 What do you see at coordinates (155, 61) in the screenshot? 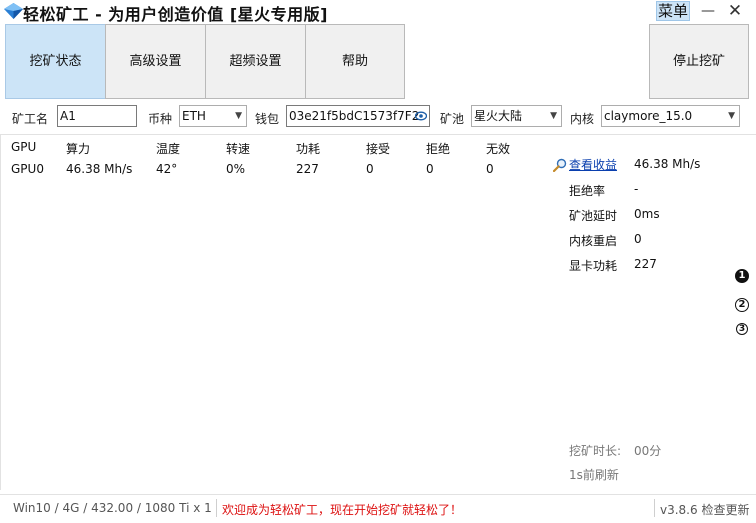
I see `tab-advanced-settings: 高级设置` at bounding box center [155, 61].